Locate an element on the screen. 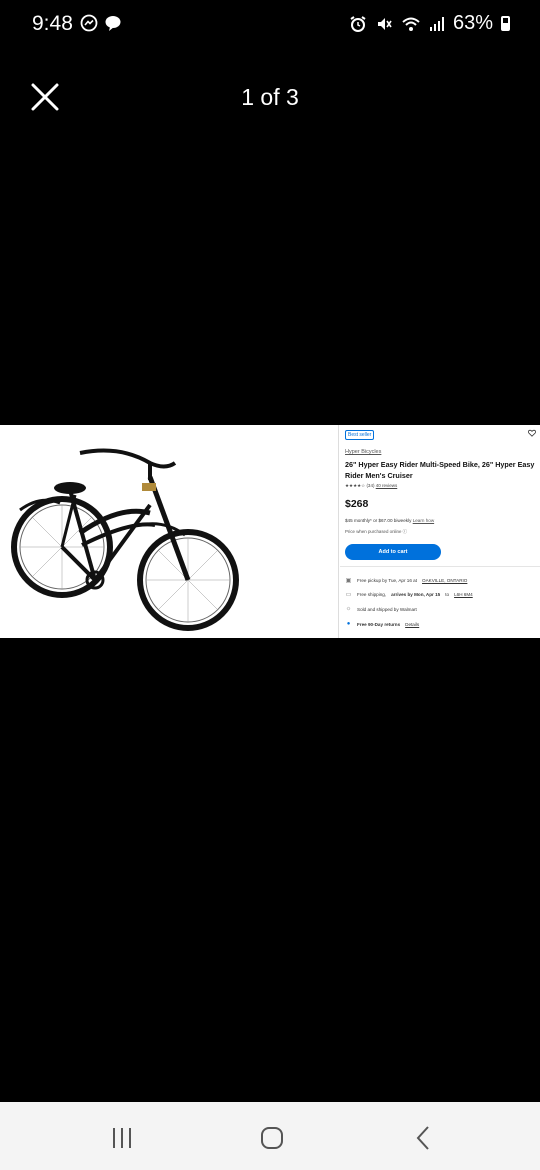 Image resolution: width=540 pixels, height=1170 pixels. status-notification-icons is located at coordinates (101, 23).